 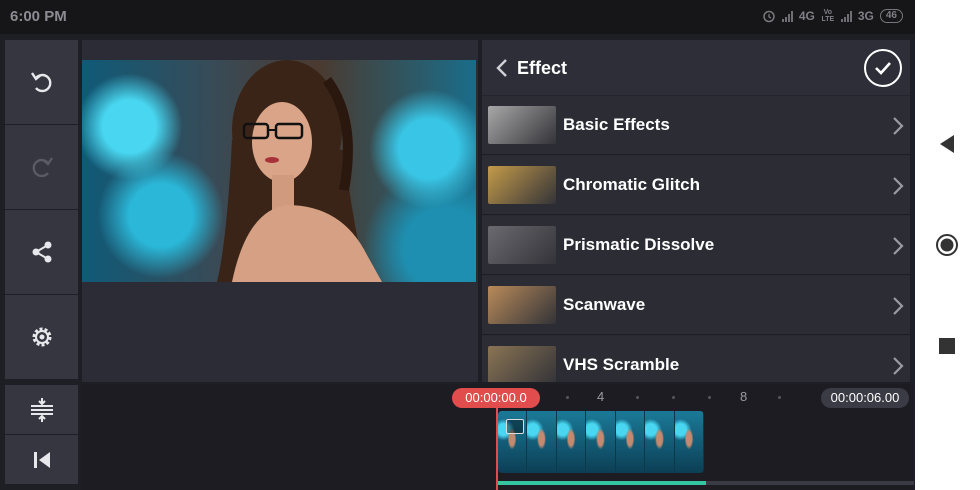 I want to click on network-type-1: 4G, so click(x=806, y=16).